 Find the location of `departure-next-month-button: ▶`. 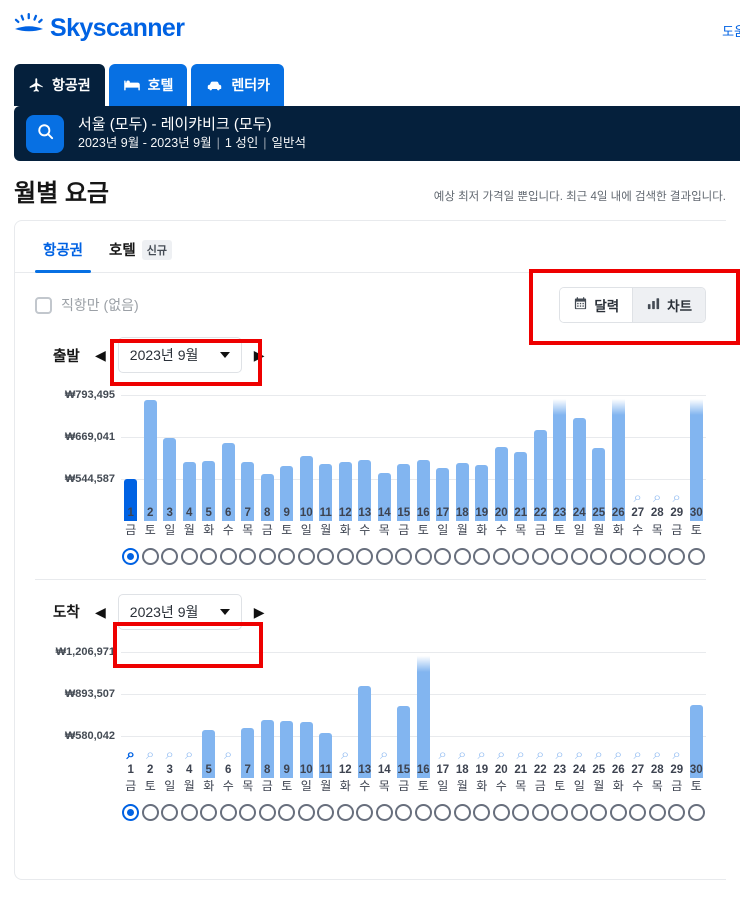

departure-next-month-button: ▶ is located at coordinates (259, 355).